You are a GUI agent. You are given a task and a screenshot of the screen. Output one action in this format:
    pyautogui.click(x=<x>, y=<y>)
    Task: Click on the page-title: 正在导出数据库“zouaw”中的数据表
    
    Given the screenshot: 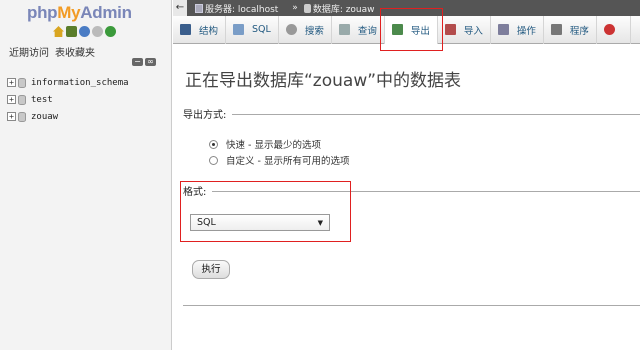 What is the action you would take?
    pyautogui.click(x=323, y=81)
    